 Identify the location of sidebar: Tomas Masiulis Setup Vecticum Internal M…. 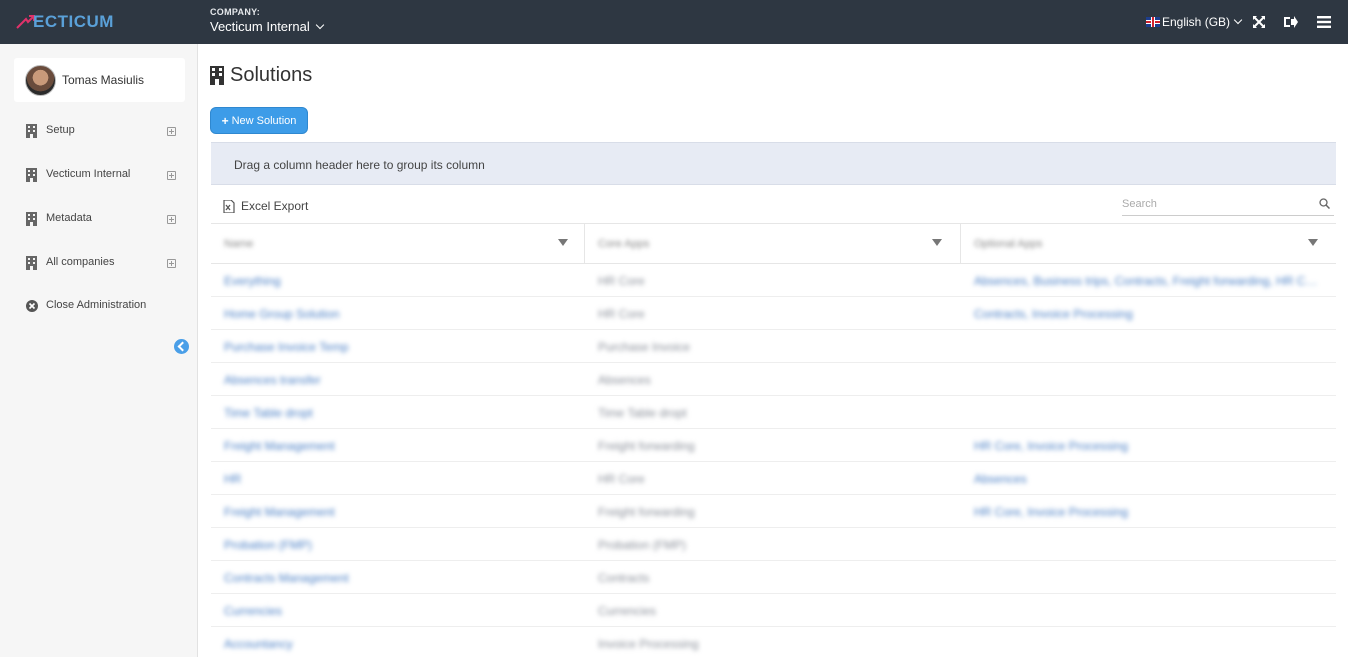
(99, 350).